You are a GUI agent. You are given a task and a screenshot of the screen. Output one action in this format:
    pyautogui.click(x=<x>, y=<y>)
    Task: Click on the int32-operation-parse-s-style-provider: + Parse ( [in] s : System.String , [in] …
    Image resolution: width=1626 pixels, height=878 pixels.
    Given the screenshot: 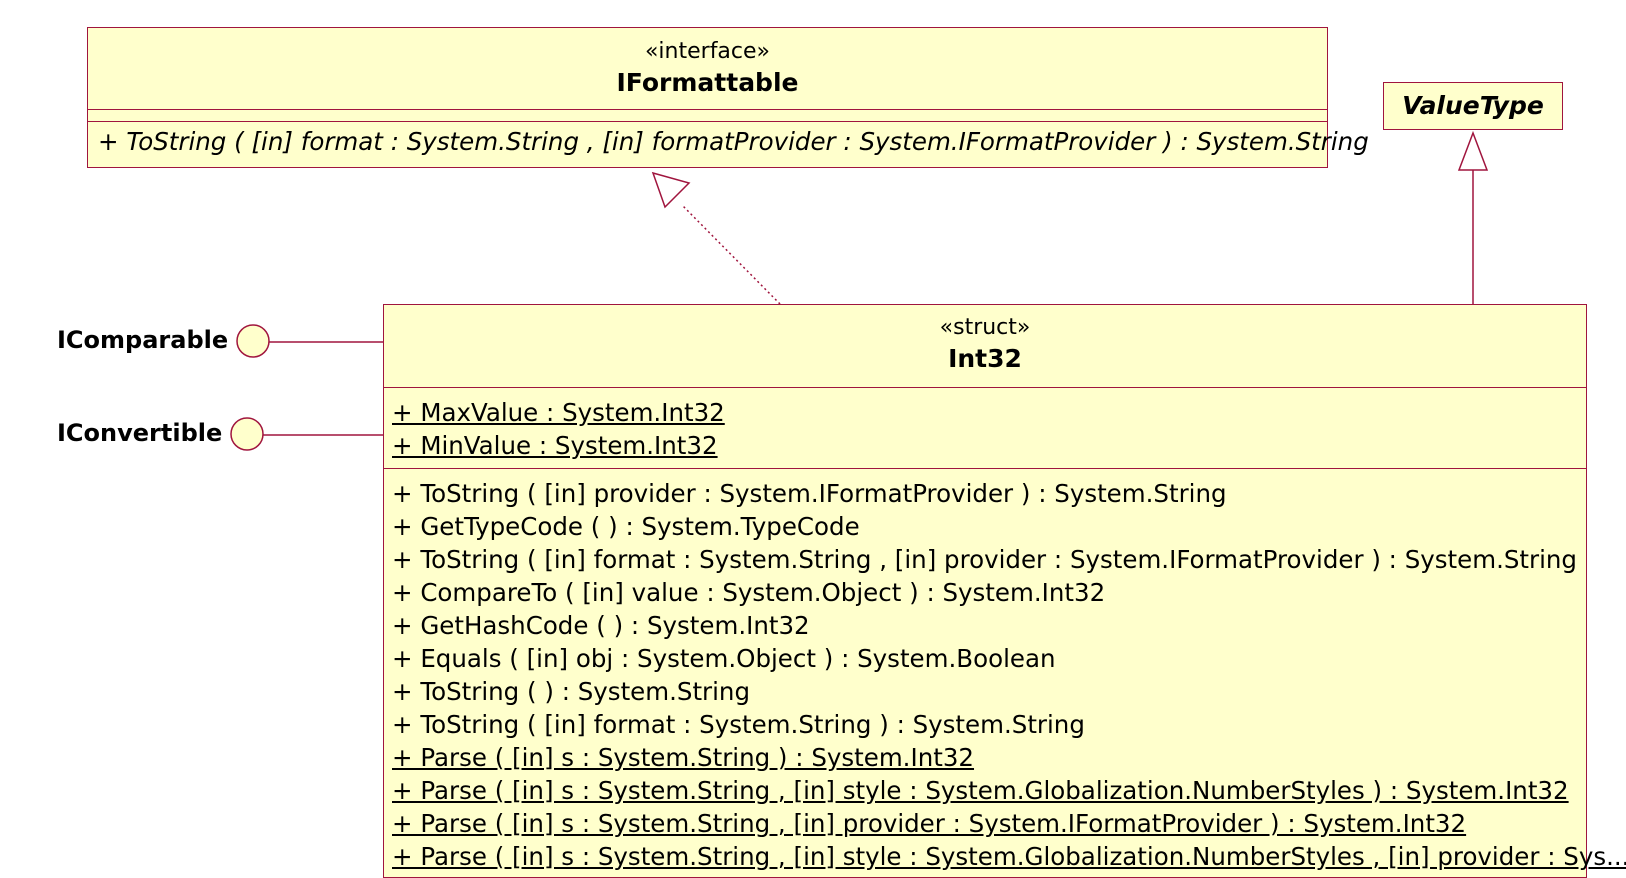 What is the action you would take?
    pyautogui.click(x=1009, y=856)
    